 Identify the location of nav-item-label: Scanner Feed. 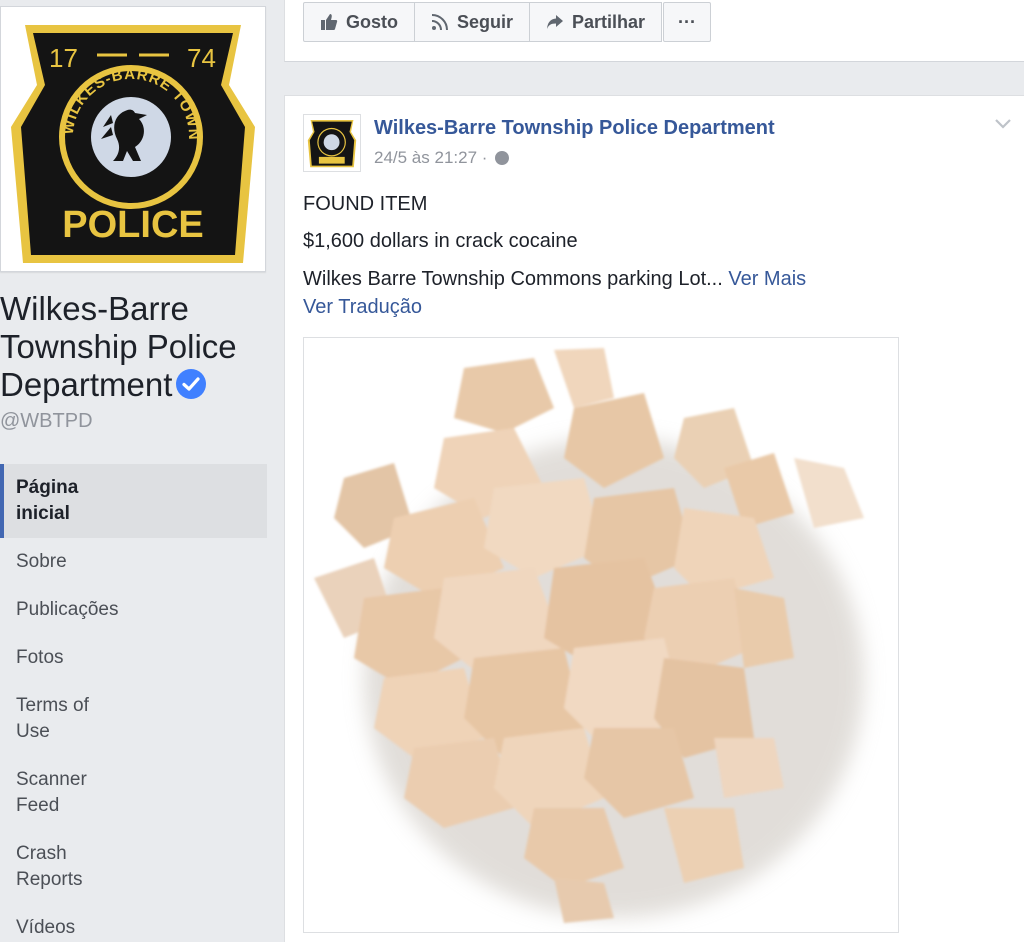
(51, 792).